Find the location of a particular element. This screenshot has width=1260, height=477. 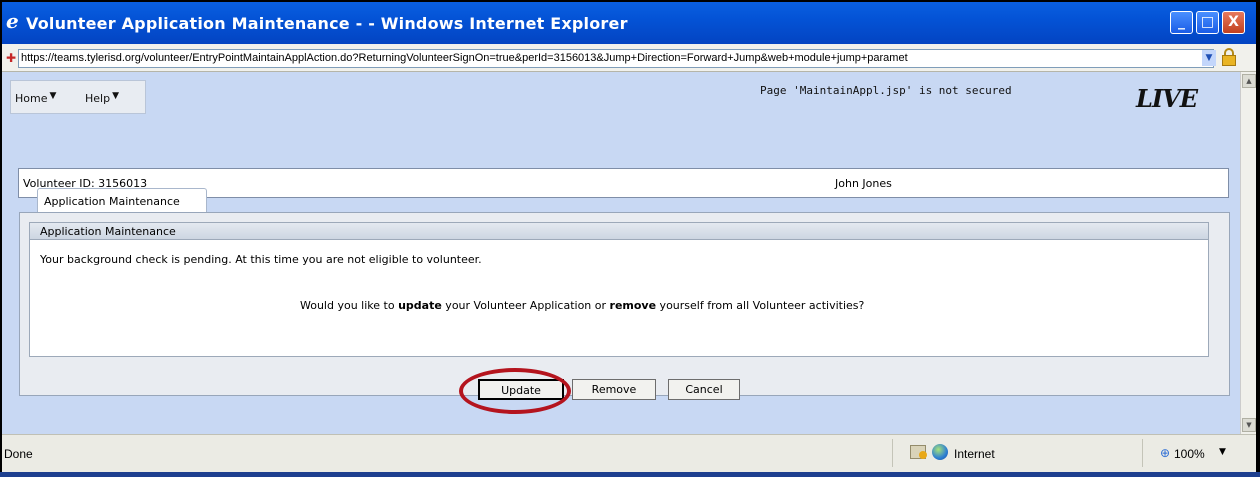

status-text: Done is located at coordinates (18, 454).